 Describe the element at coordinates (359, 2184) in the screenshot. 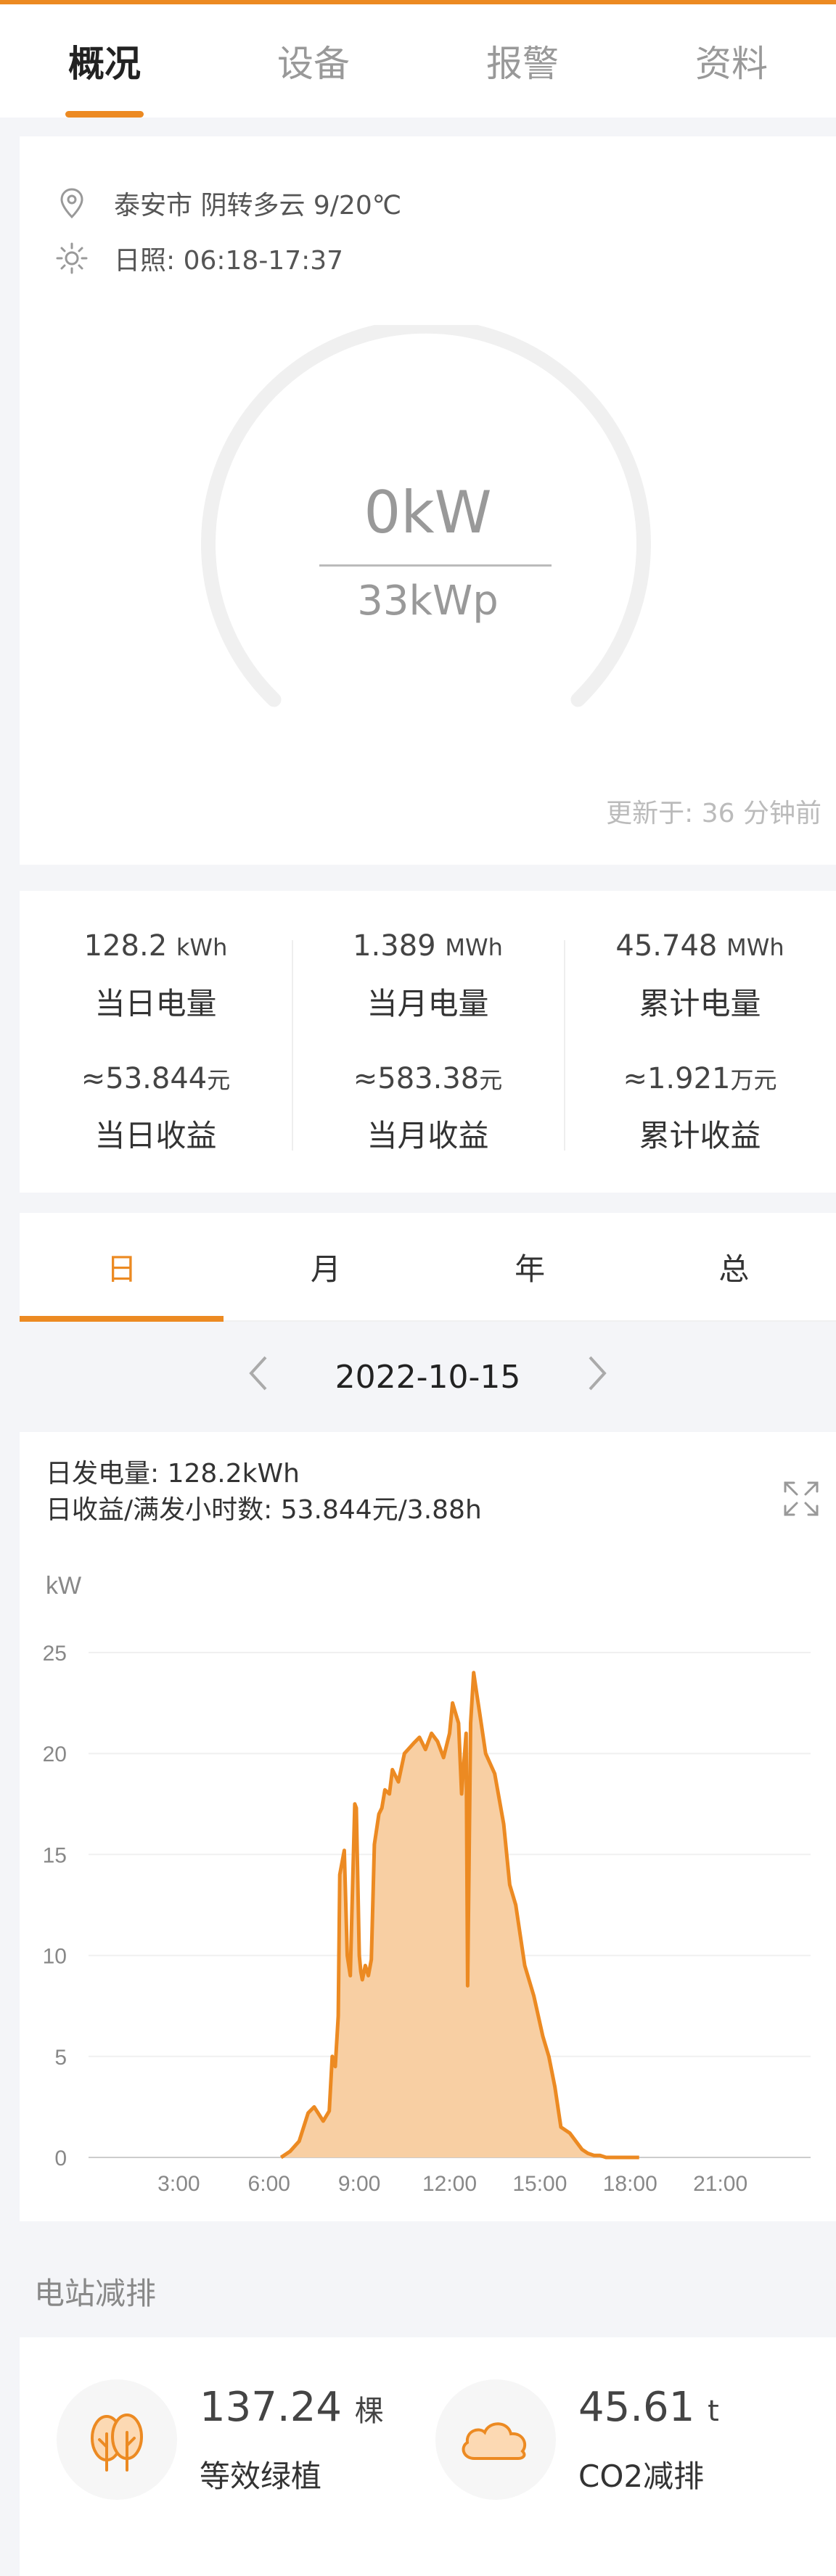

I see `x-tick-label: 9:00` at that location.